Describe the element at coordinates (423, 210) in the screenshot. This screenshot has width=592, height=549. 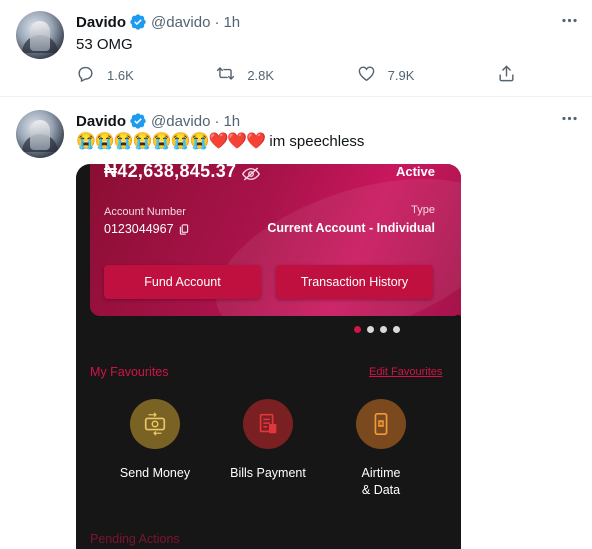
I see `type-label: Type` at that location.